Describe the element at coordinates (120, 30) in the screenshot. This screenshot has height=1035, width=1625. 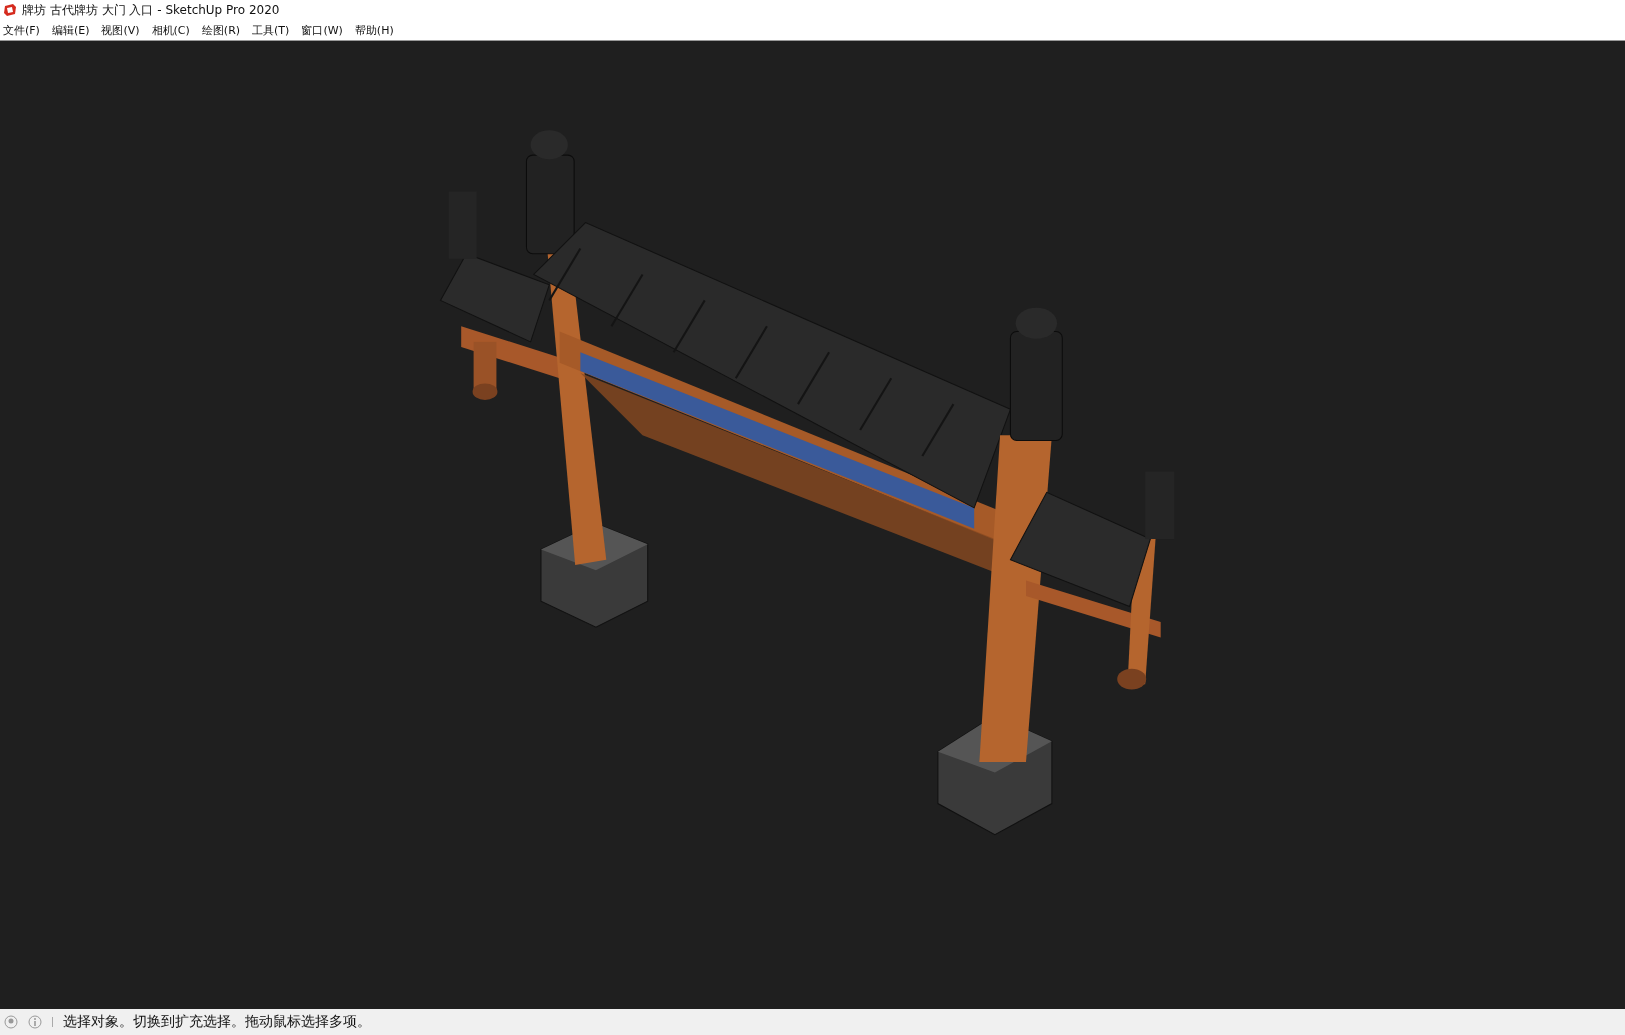
I see `menu-item: 视图(V)` at that location.